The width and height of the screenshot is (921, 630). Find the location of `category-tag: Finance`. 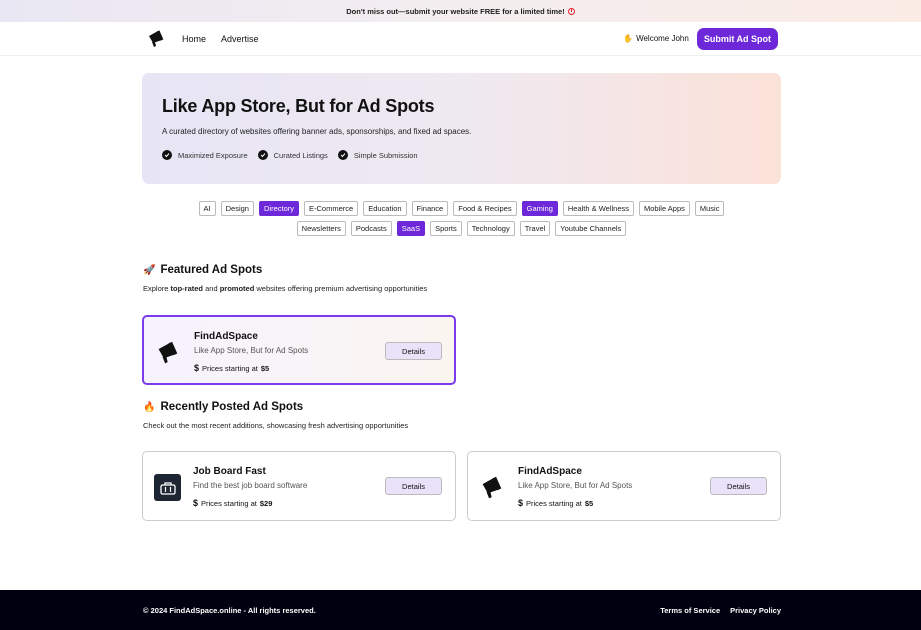

category-tag: Finance is located at coordinates (430, 208).